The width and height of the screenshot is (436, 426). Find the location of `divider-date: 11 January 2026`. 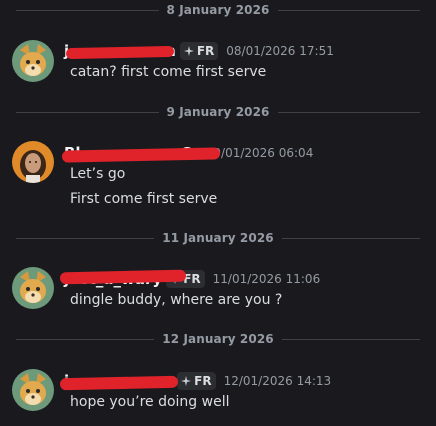

divider-date: 11 January 2026 is located at coordinates (218, 238).